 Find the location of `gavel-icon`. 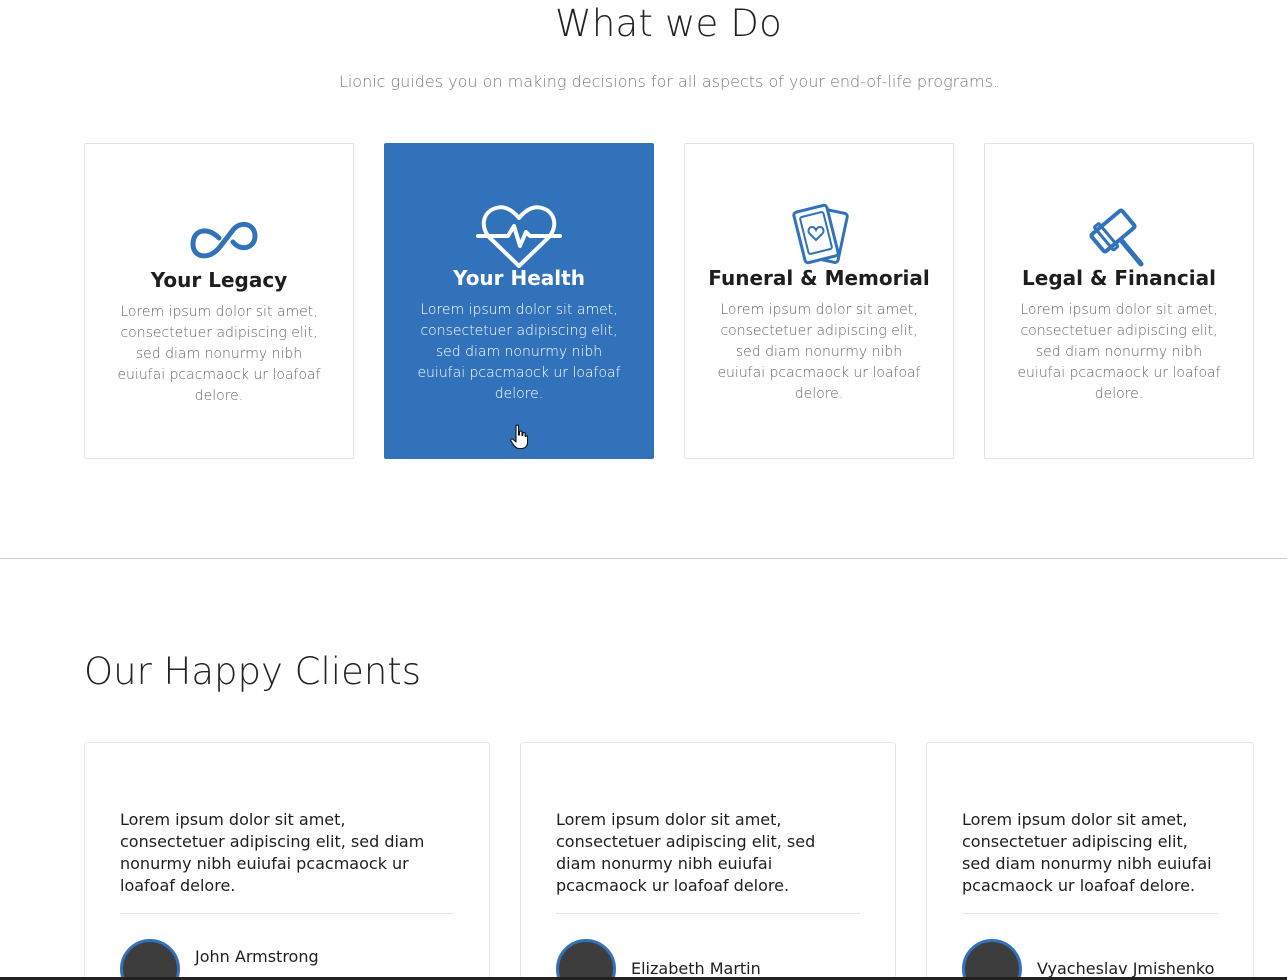

gavel-icon is located at coordinates (1119, 236).